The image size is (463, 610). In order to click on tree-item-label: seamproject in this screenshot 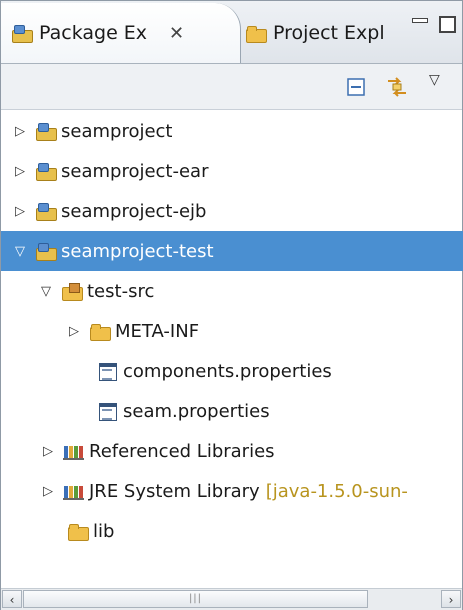, I will do `click(117, 131)`.